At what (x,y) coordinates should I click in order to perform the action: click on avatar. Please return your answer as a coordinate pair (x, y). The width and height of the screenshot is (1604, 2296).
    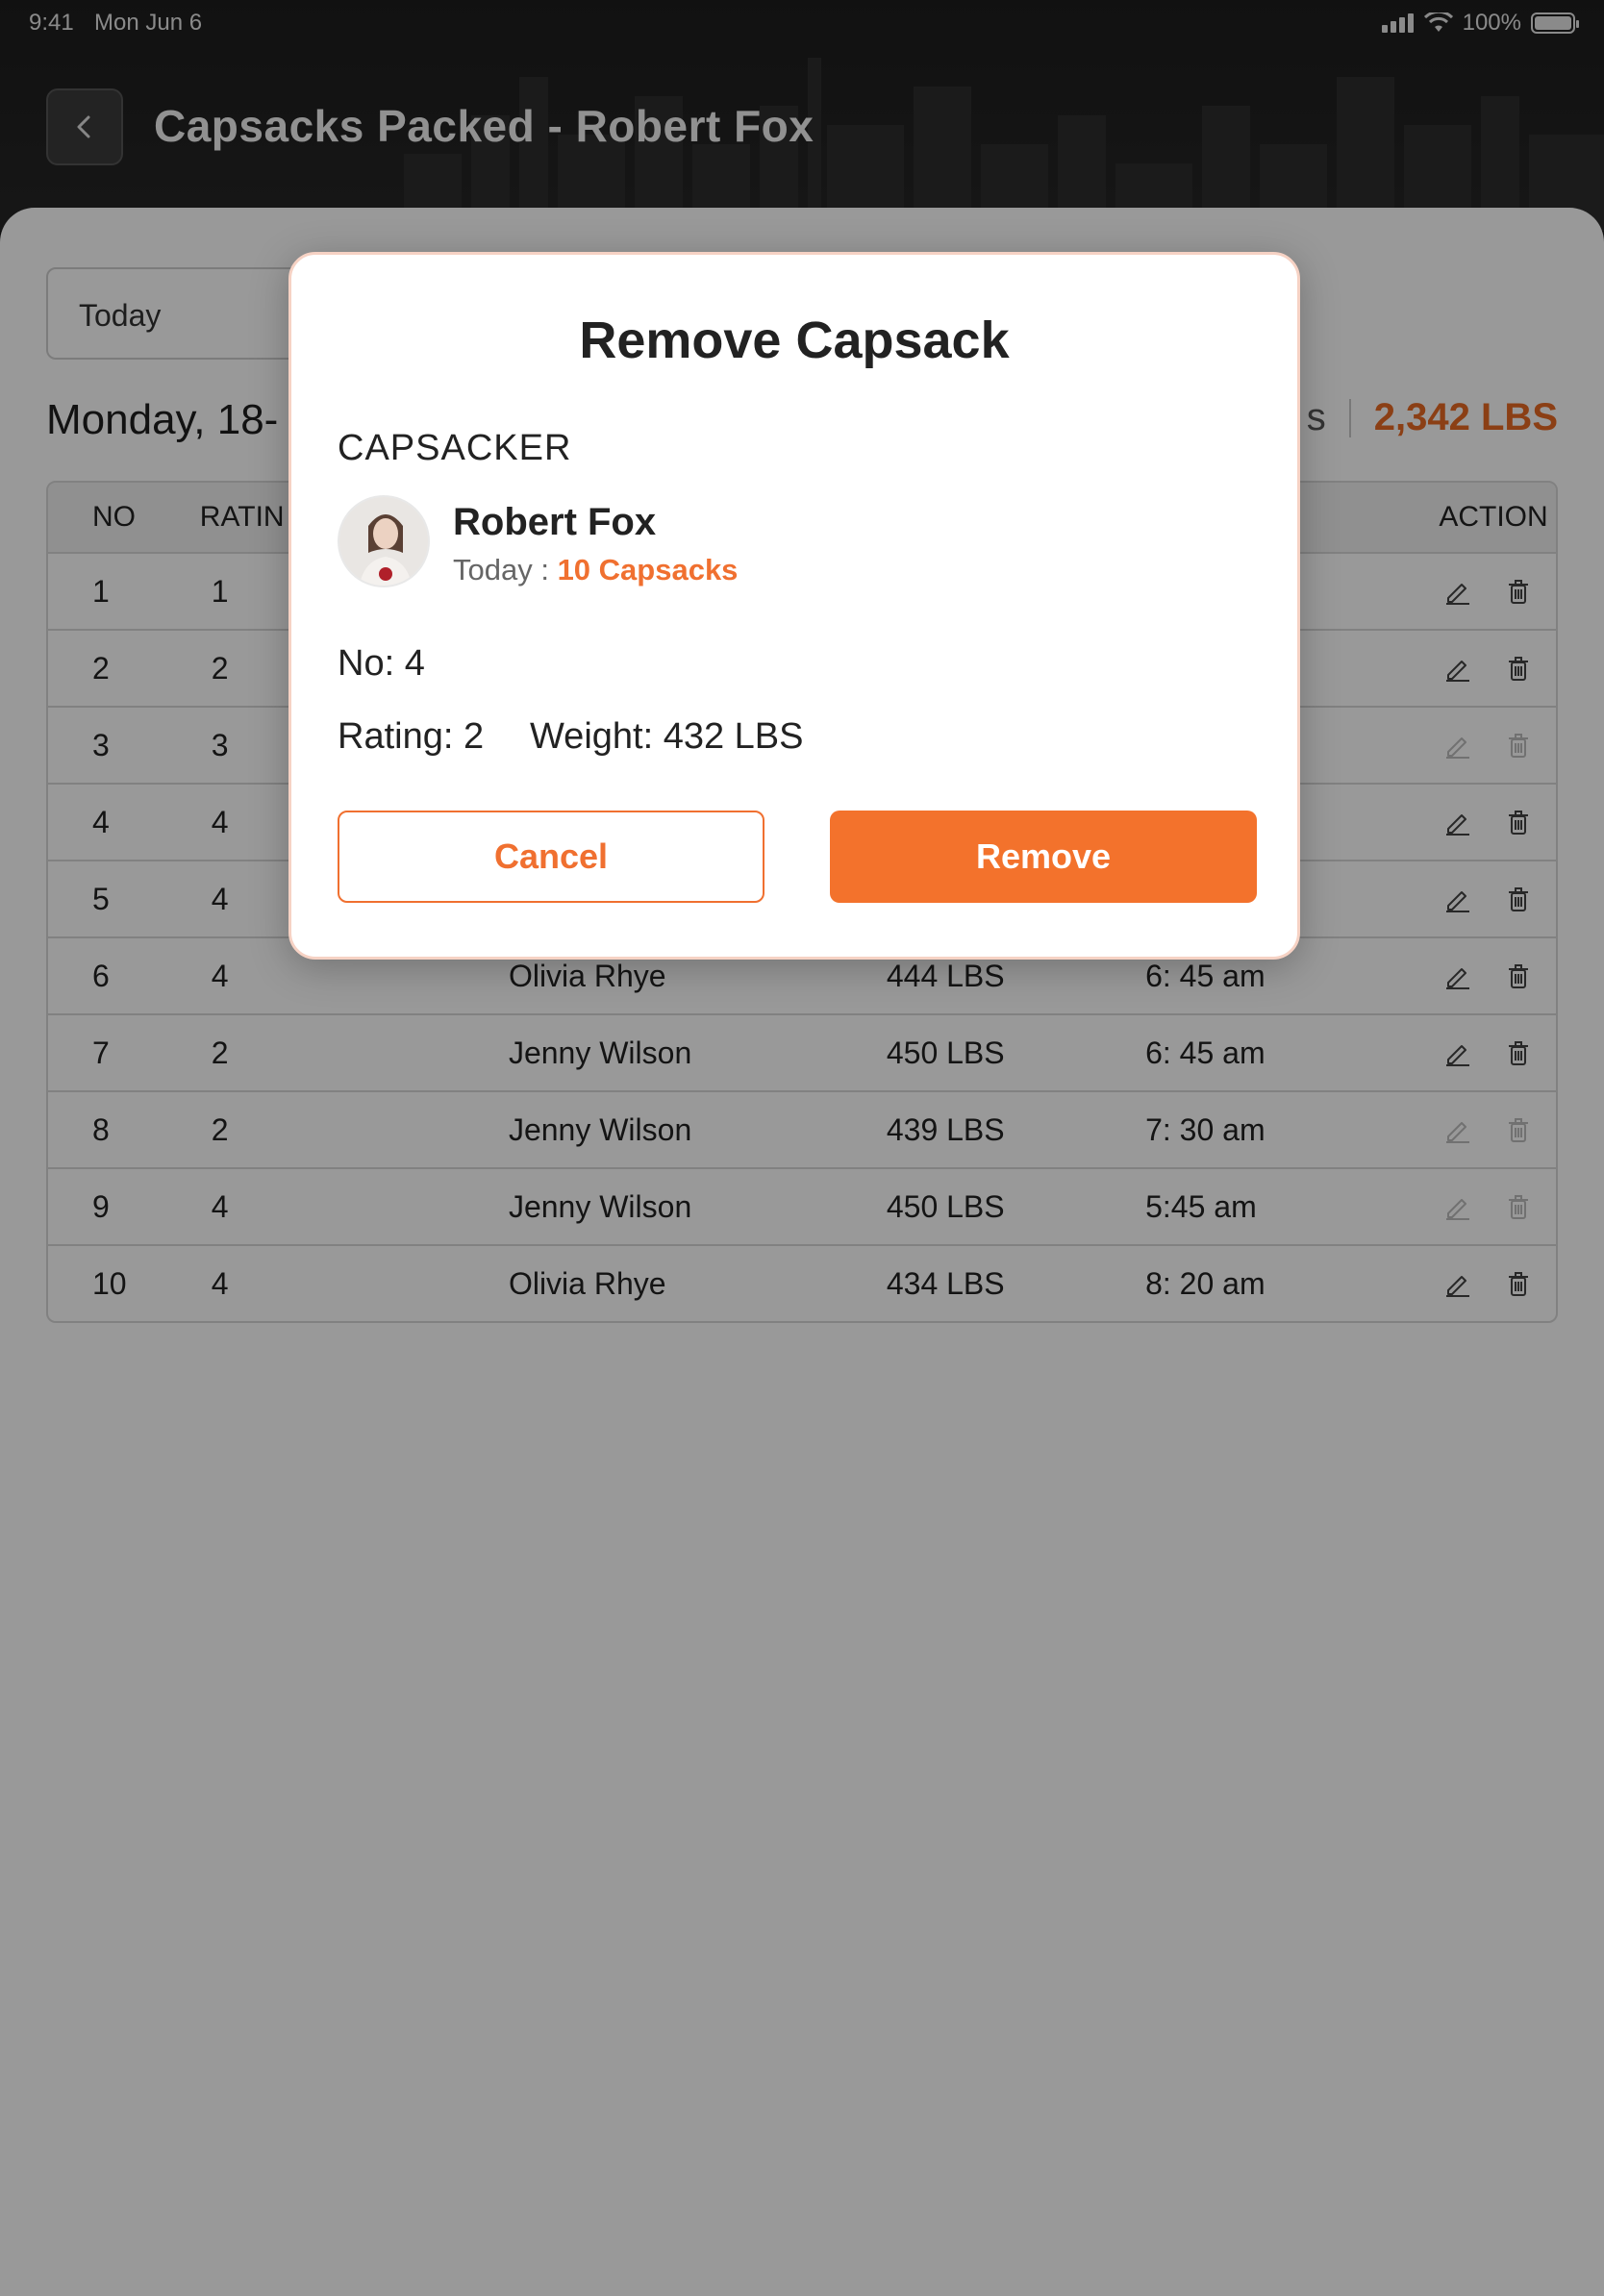
    Looking at the image, I should click on (384, 541).